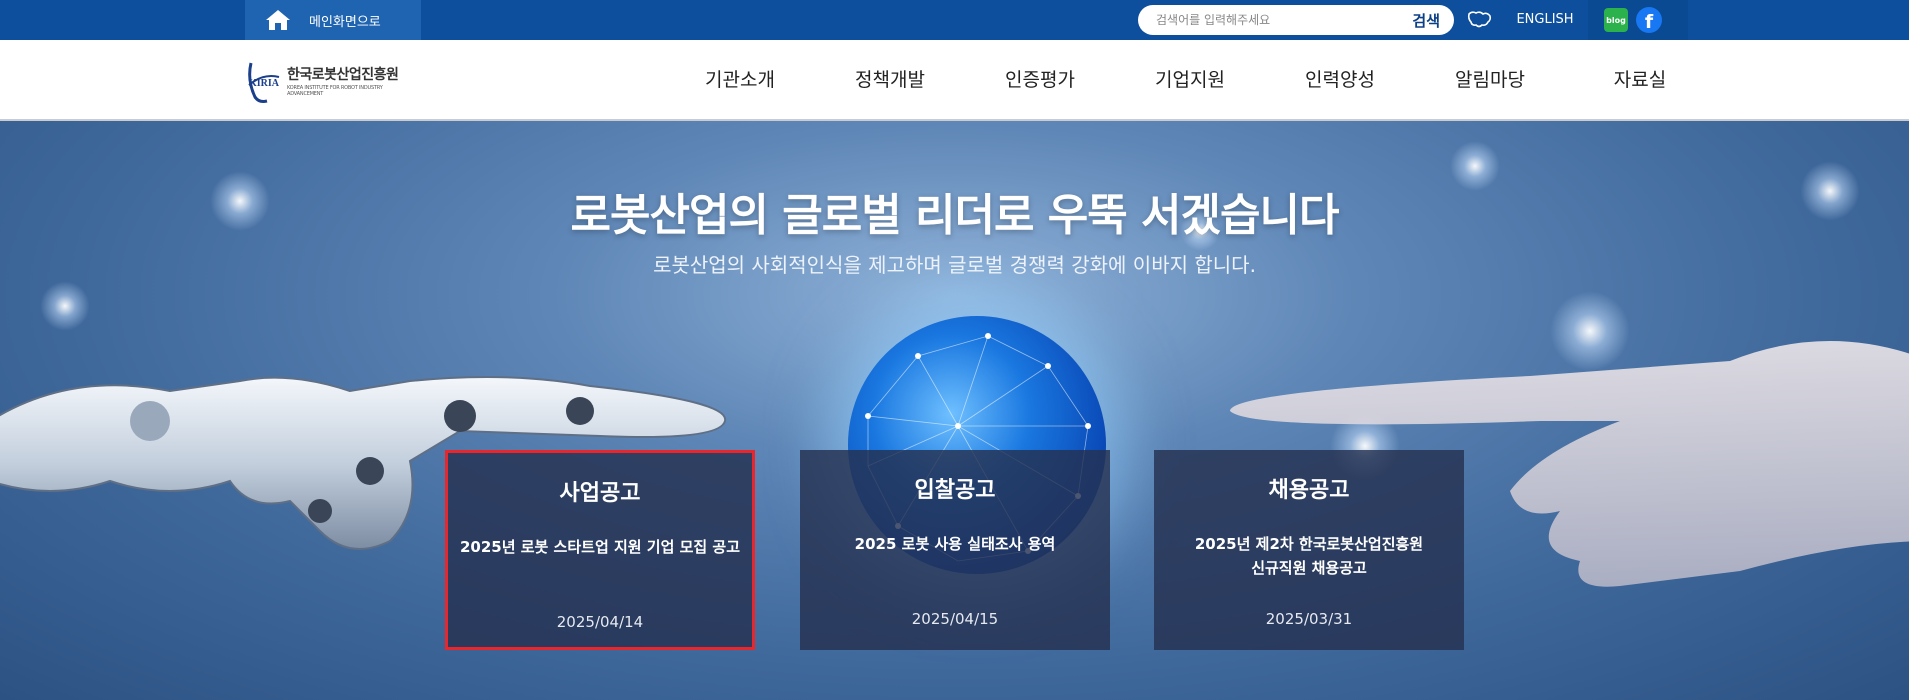 The width and height of the screenshot is (1909, 700). What do you see at coordinates (600, 493) in the screenshot?
I see `card-title: 사업공고` at bounding box center [600, 493].